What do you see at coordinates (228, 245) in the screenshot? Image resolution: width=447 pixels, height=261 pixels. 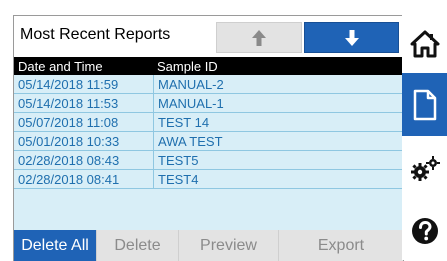 I see `preview-button: Preview` at bounding box center [228, 245].